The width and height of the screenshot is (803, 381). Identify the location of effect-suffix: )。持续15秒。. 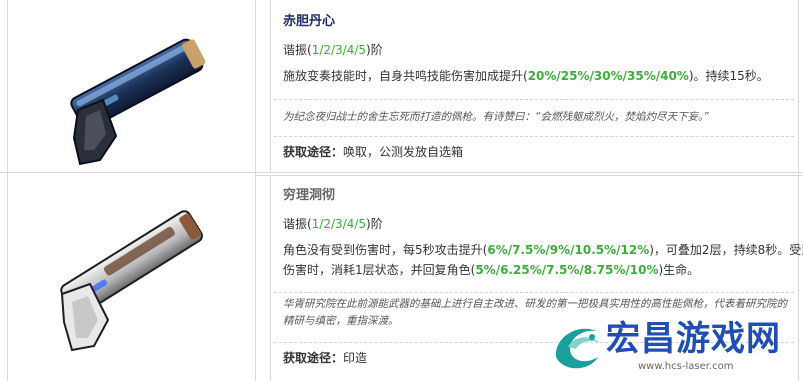
(728, 76).